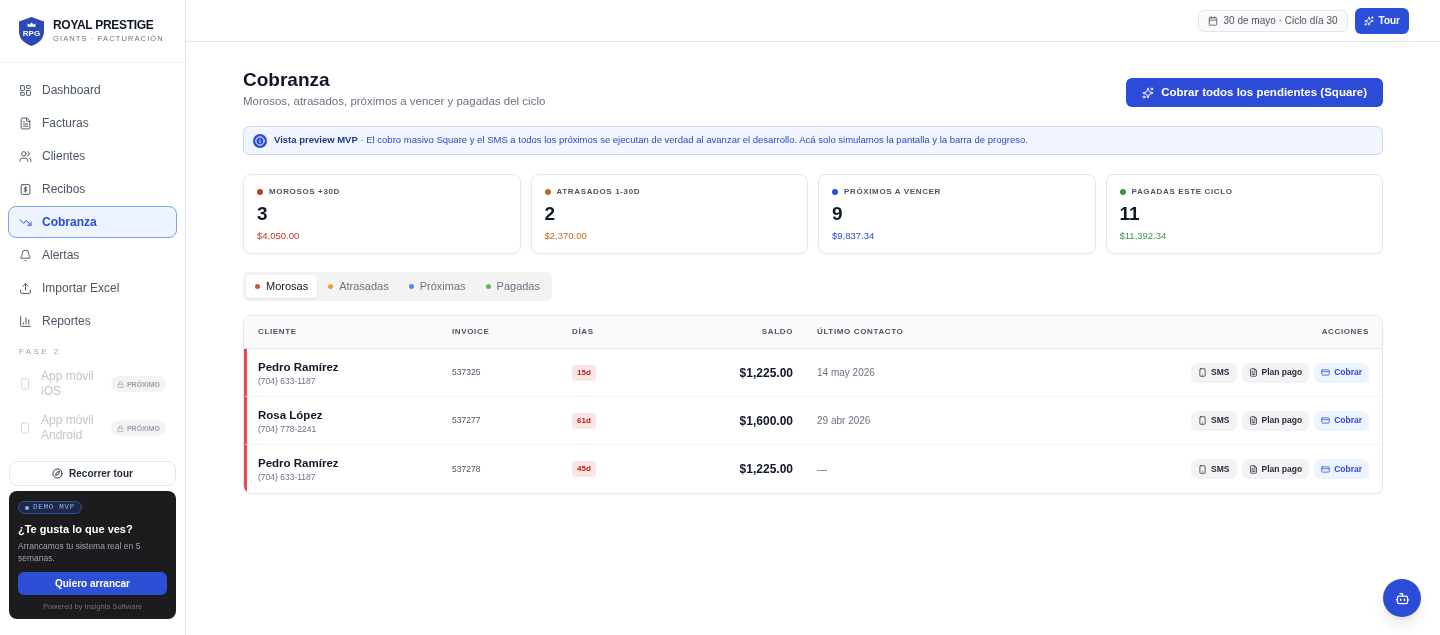 This screenshot has width=1440, height=635. I want to click on sidebar-item: Cobranza, so click(92, 222).